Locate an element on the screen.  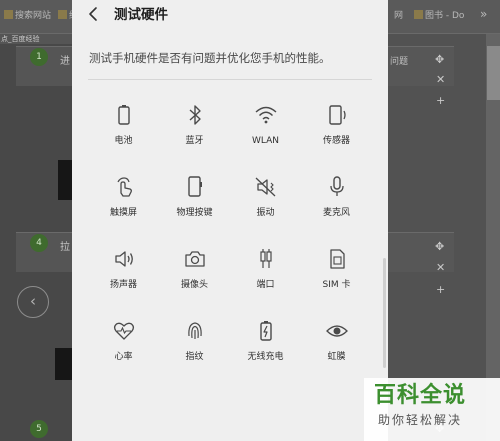
test-item-label: 虹膜 is located at coordinates (336, 357).